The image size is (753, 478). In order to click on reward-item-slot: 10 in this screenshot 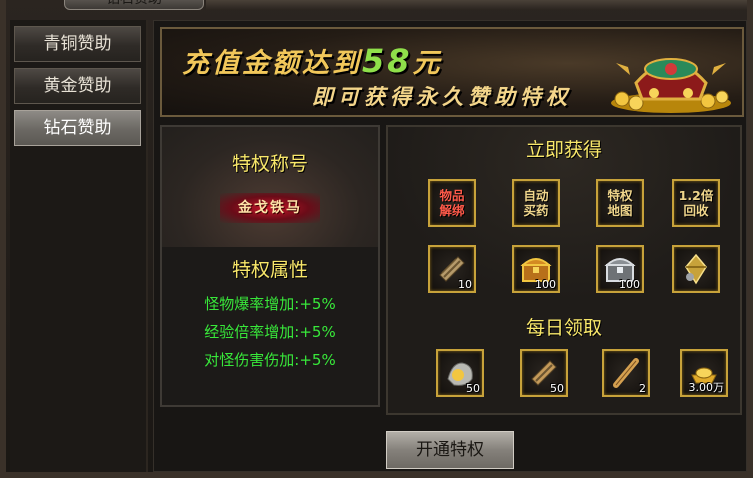, I will do `click(452, 269)`.